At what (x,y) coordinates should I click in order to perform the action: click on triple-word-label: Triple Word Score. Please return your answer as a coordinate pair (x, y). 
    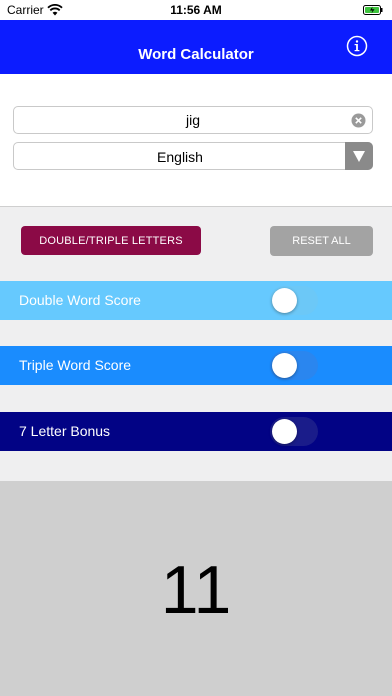
    Looking at the image, I should click on (75, 365).